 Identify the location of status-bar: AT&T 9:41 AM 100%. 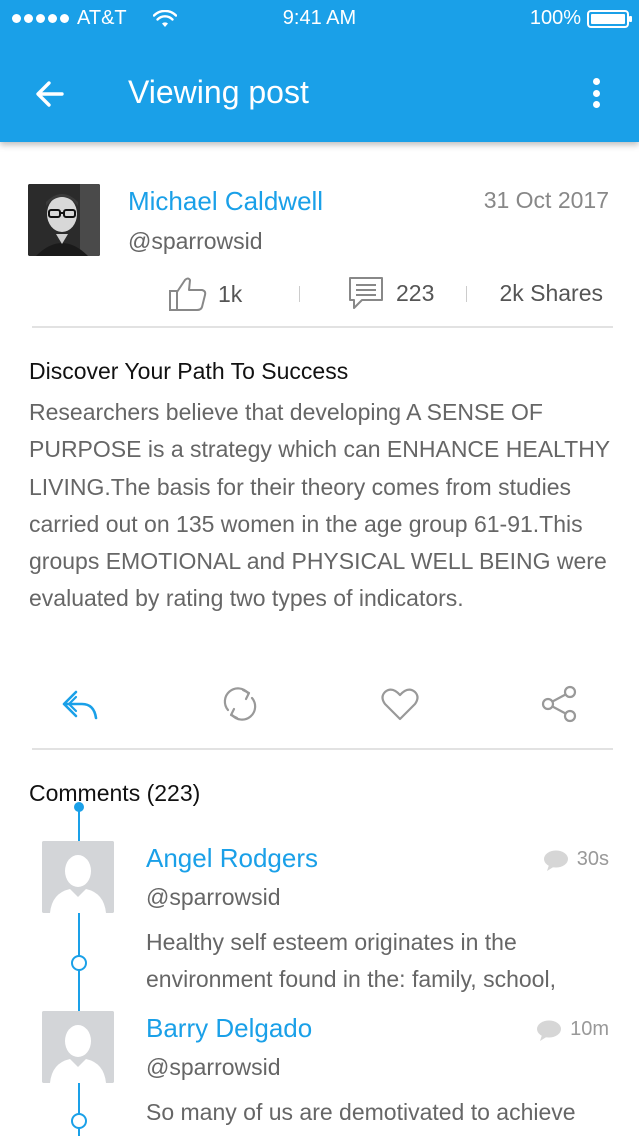
(319, 19).